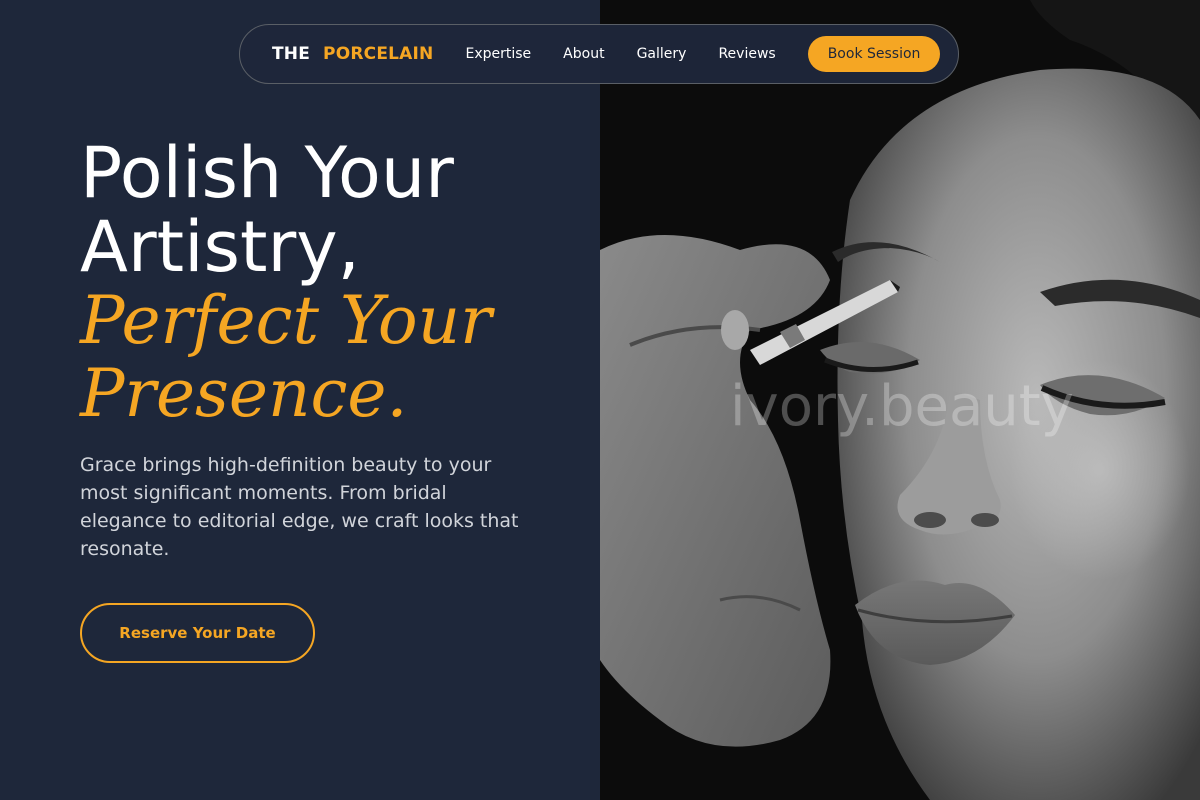  I want to click on book-session-button: Book Session, so click(874, 54).